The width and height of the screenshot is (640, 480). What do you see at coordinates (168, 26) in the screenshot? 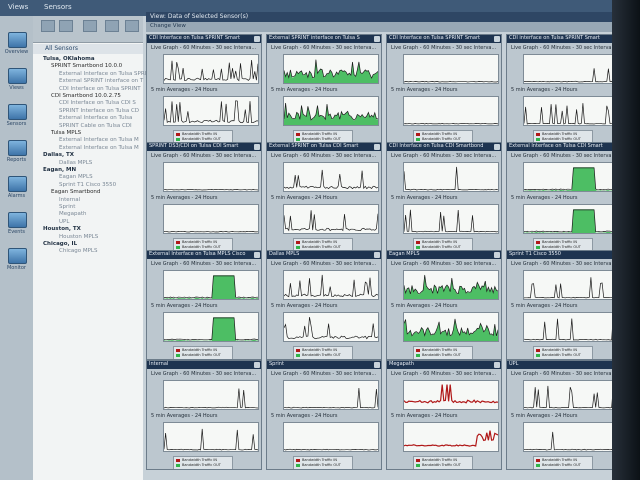
I see `change-view-link: Change View` at bounding box center [168, 26].